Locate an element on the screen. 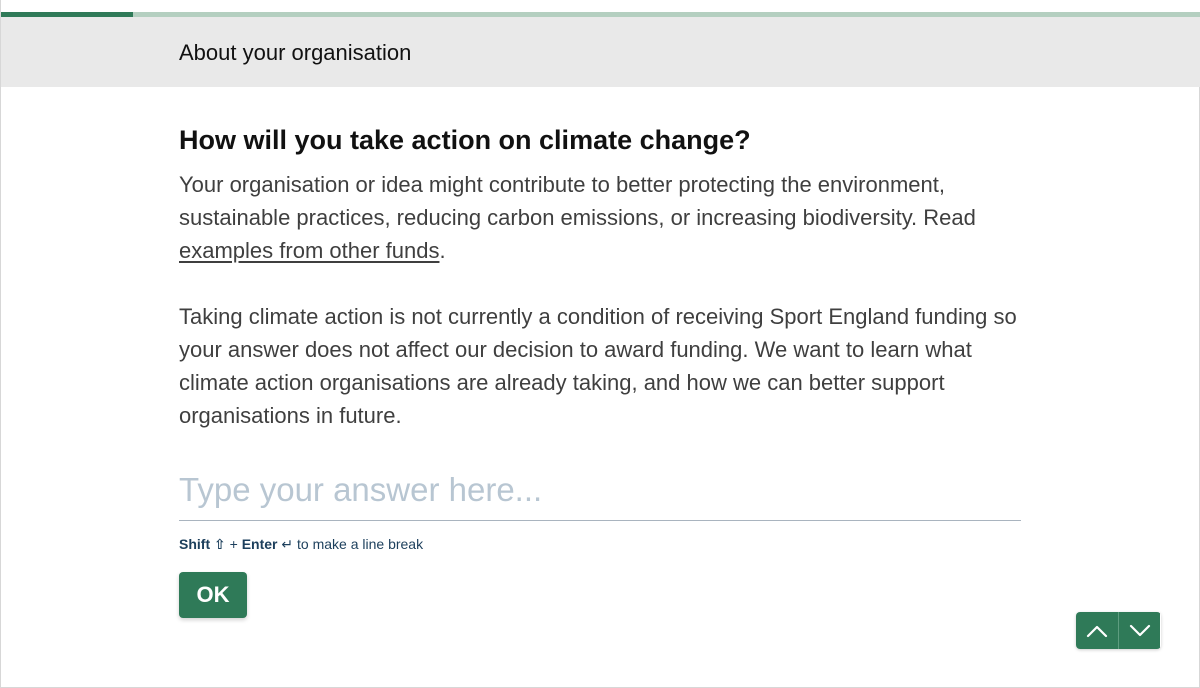 The width and height of the screenshot is (1200, 688). line-break-hint: Shift ⇧ + Enter ↵ to make a line break is located at coordinates (301, 544).